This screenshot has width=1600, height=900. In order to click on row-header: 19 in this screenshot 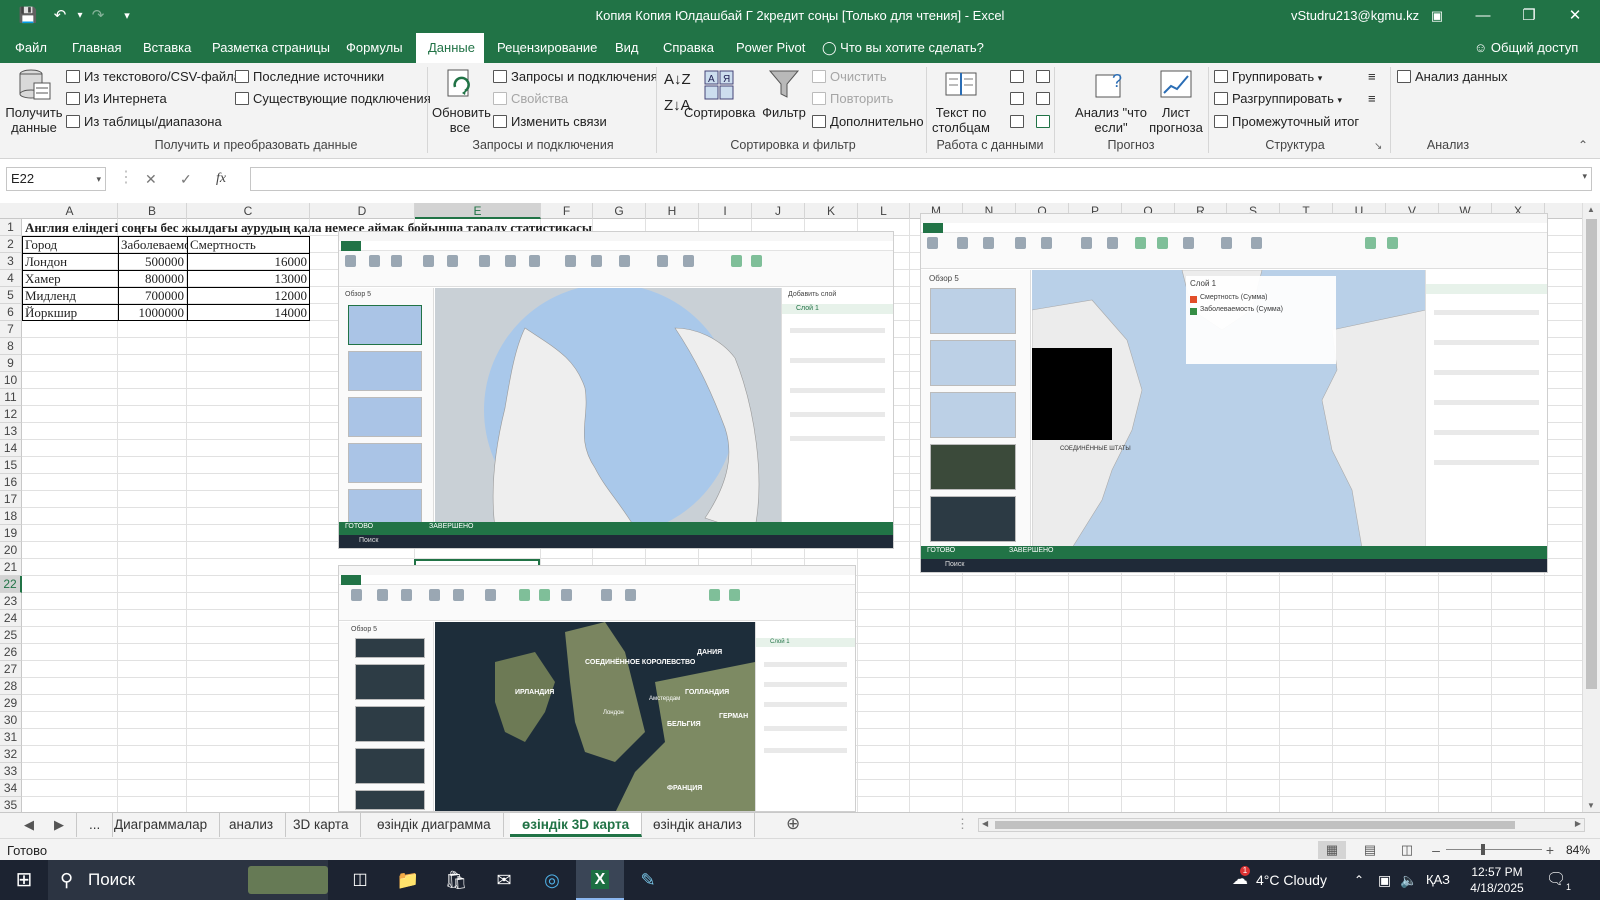, I will do `click(11, 533)`.